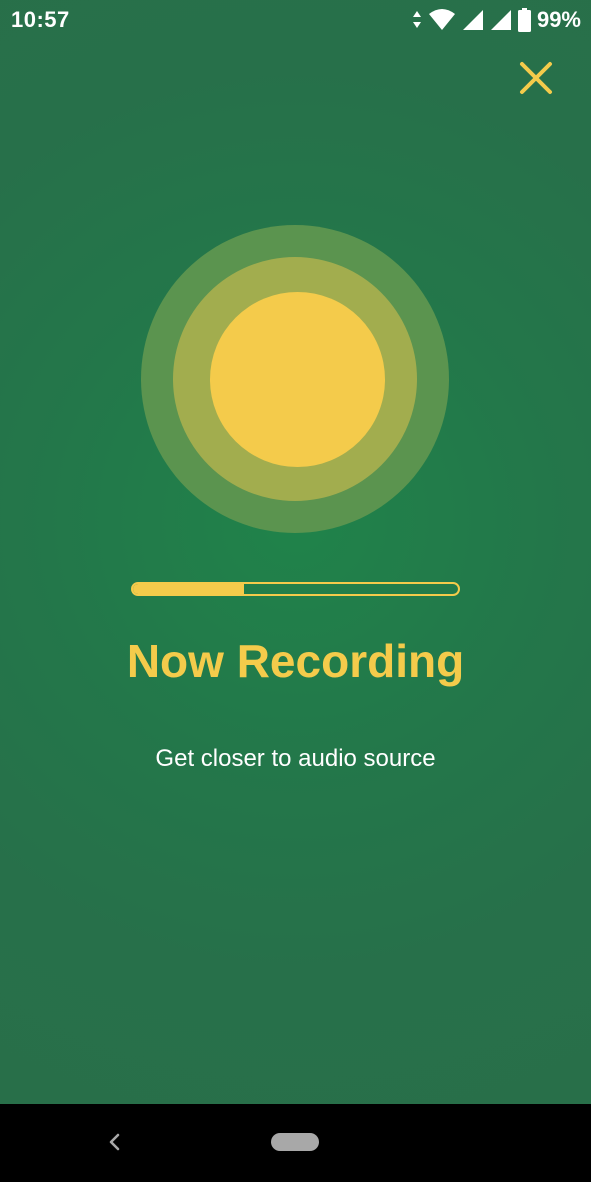  I want to click on home-pill-icon, so click(295, 1142).